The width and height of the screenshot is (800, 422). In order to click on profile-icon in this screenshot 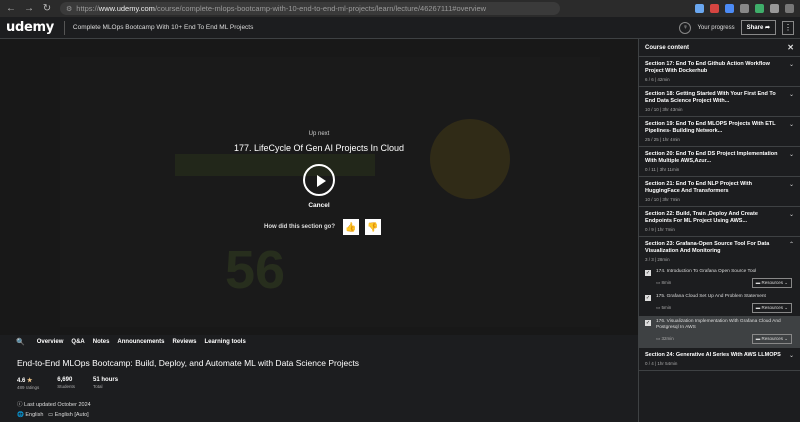, I will do `click(789, 8)`.